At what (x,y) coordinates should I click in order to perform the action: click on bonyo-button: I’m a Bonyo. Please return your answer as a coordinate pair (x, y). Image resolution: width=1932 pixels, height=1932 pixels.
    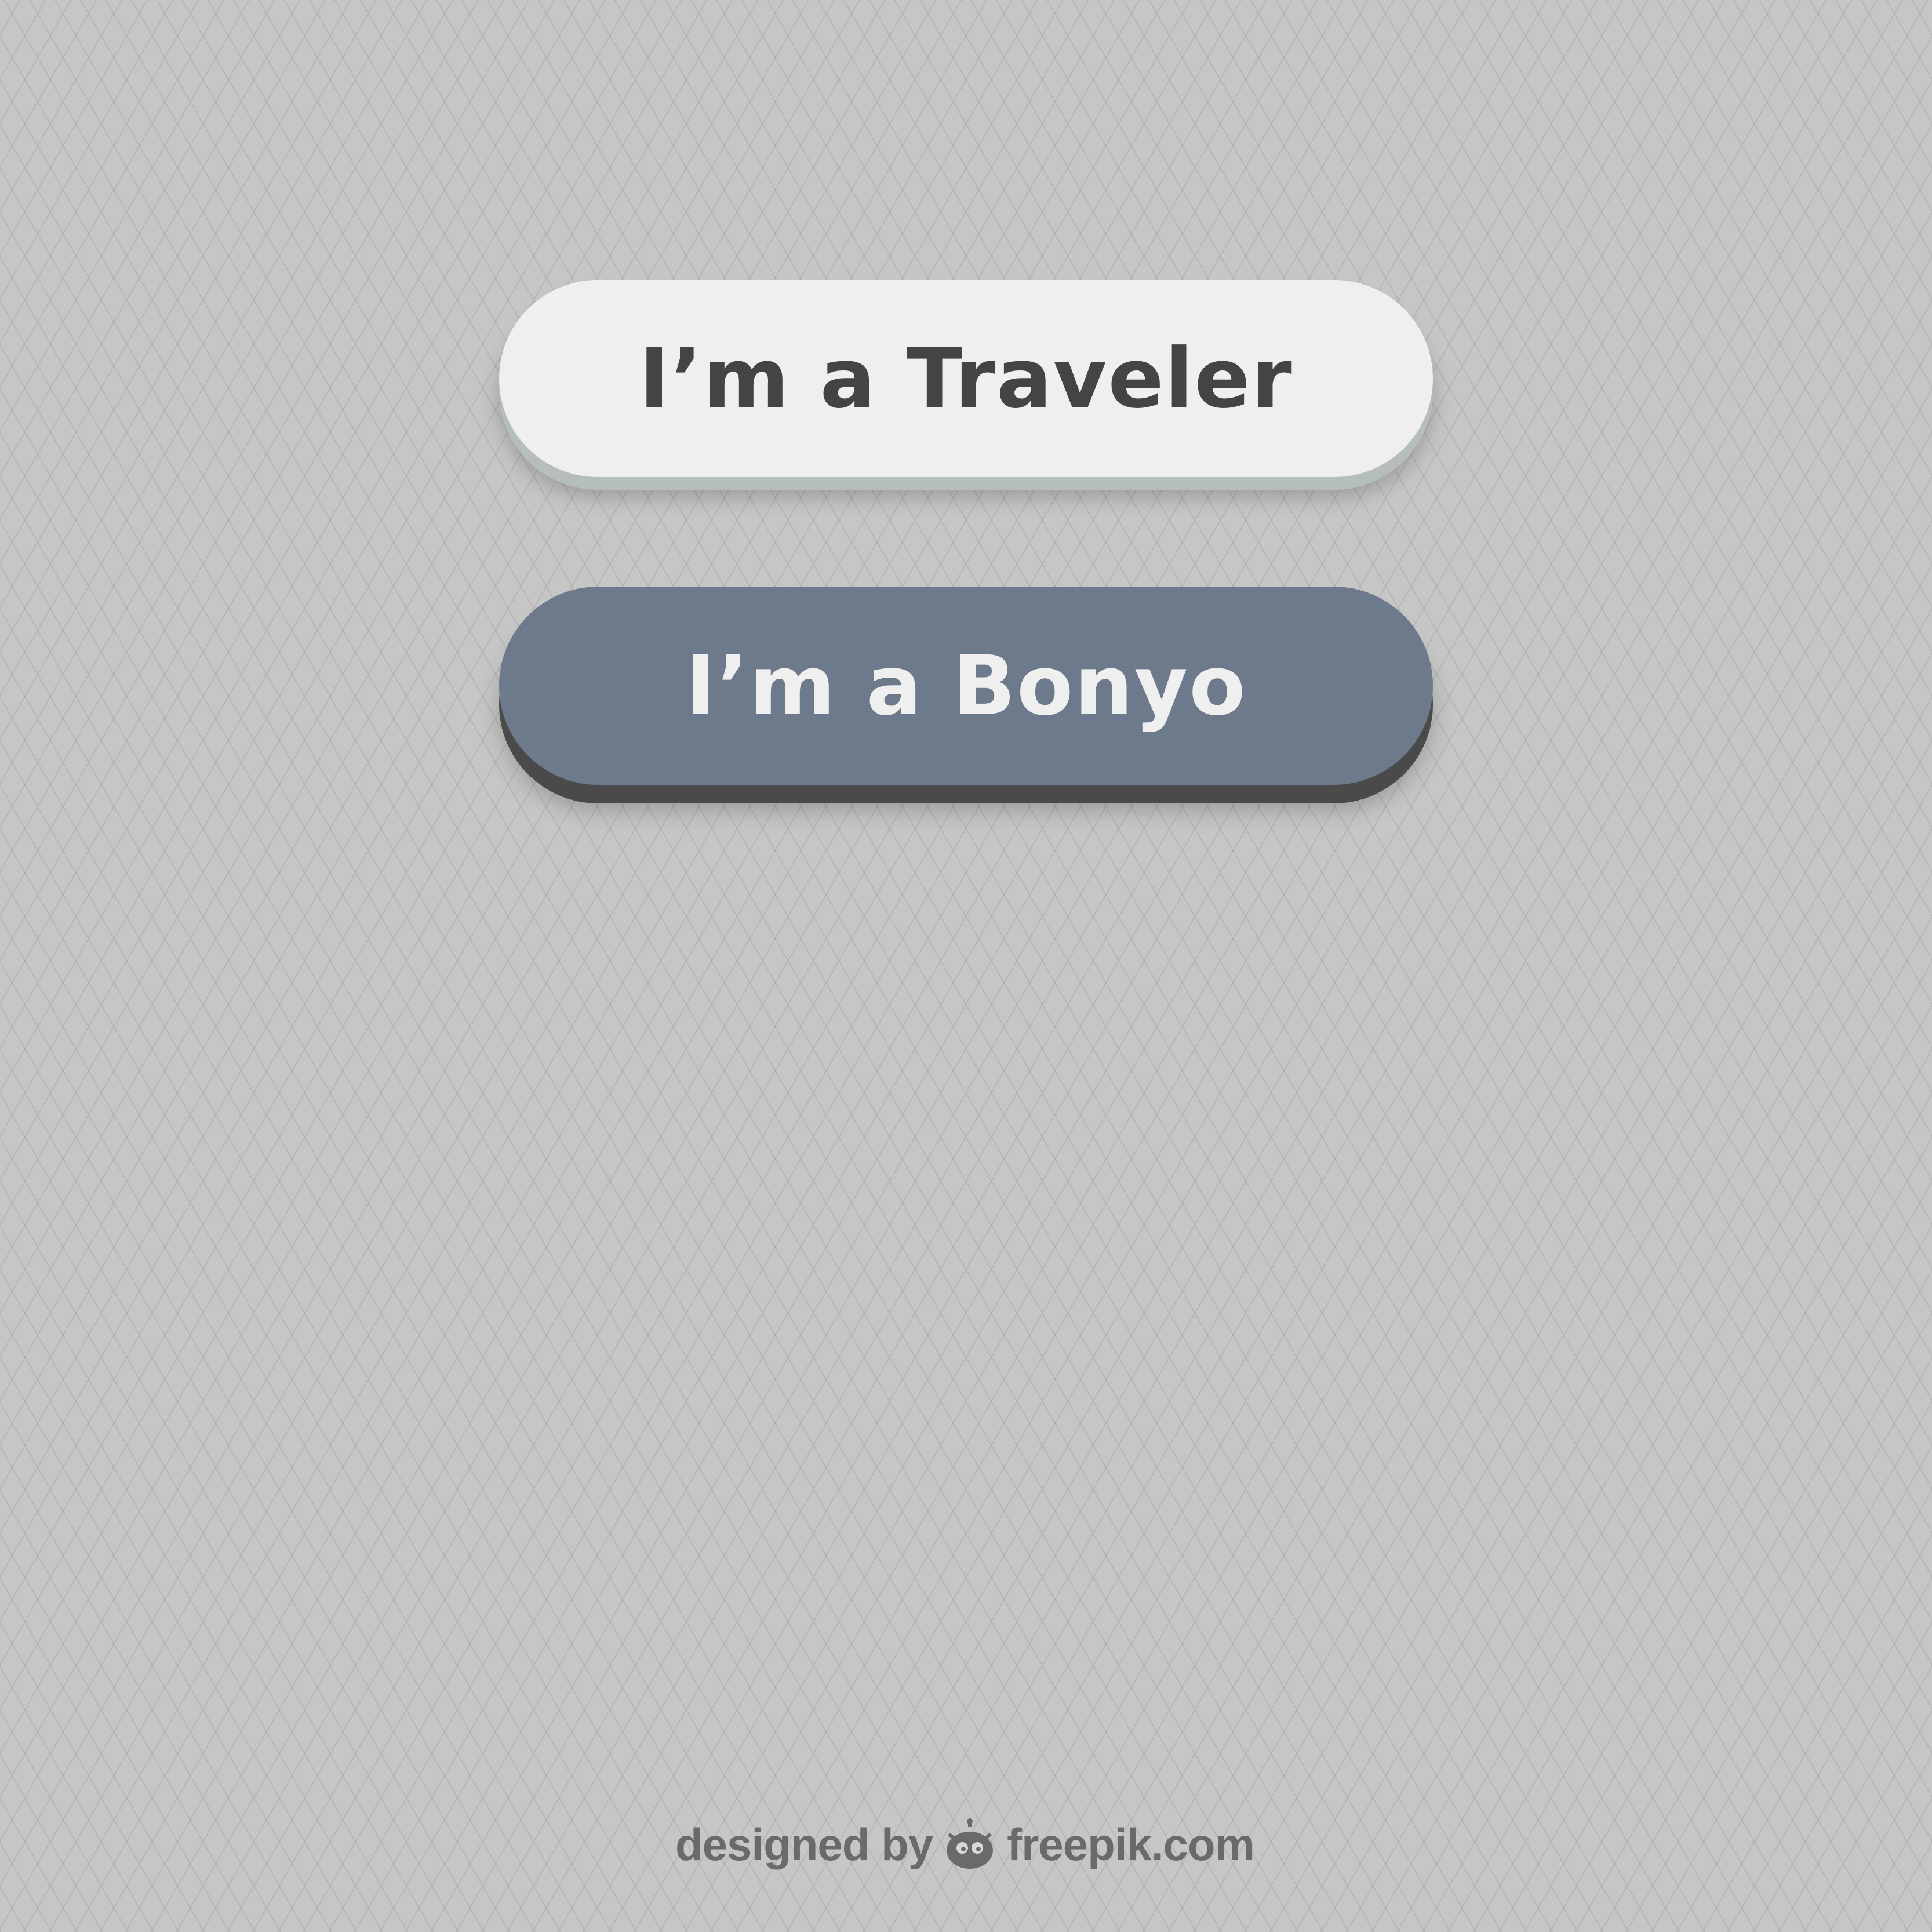
    Looking at the image, I should click on (966, 686).